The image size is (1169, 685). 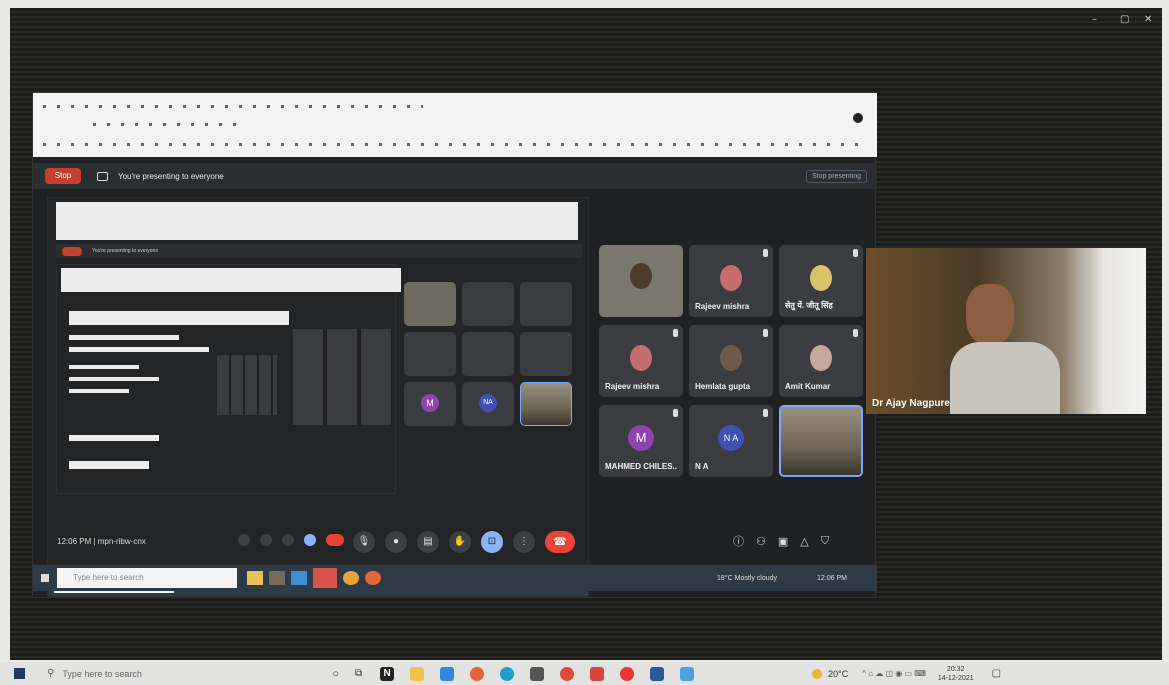 What do you see at coordinates (396, 542) in the screenshot?
I see `camera-icon: ●` at bounding box center [396, 542].